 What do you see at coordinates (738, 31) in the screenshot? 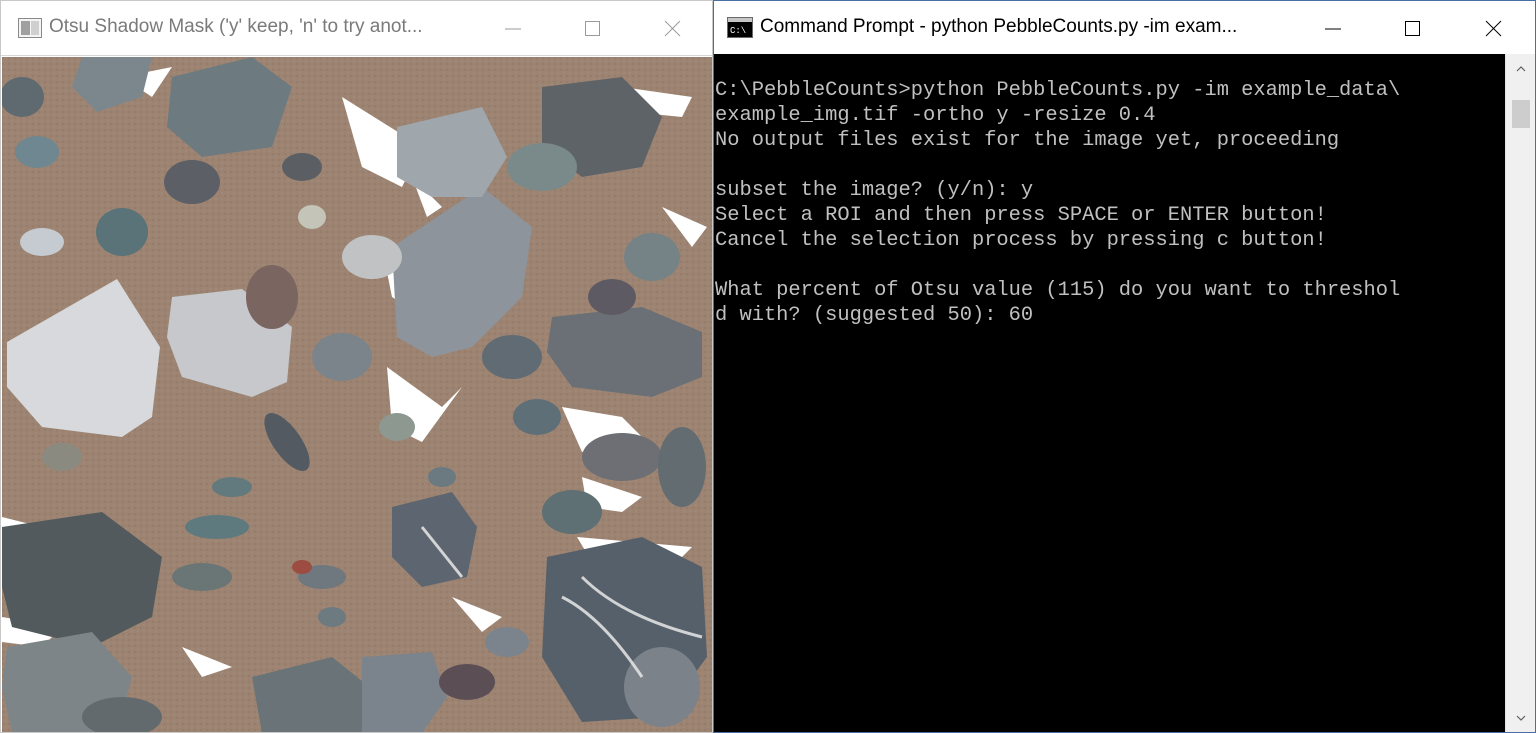
I see `svg-text: C:\` at bounding box center [738, 31].